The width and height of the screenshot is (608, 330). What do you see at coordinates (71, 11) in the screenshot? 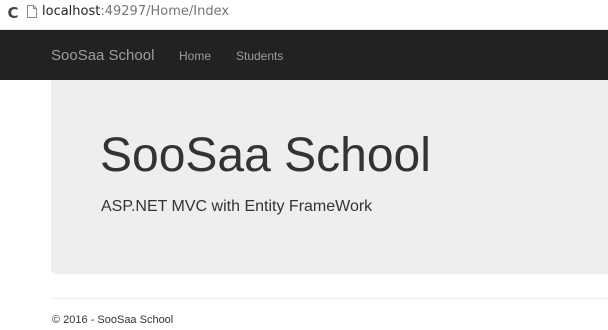
I see `url-host: localhost` at bounding box center [71, 11].